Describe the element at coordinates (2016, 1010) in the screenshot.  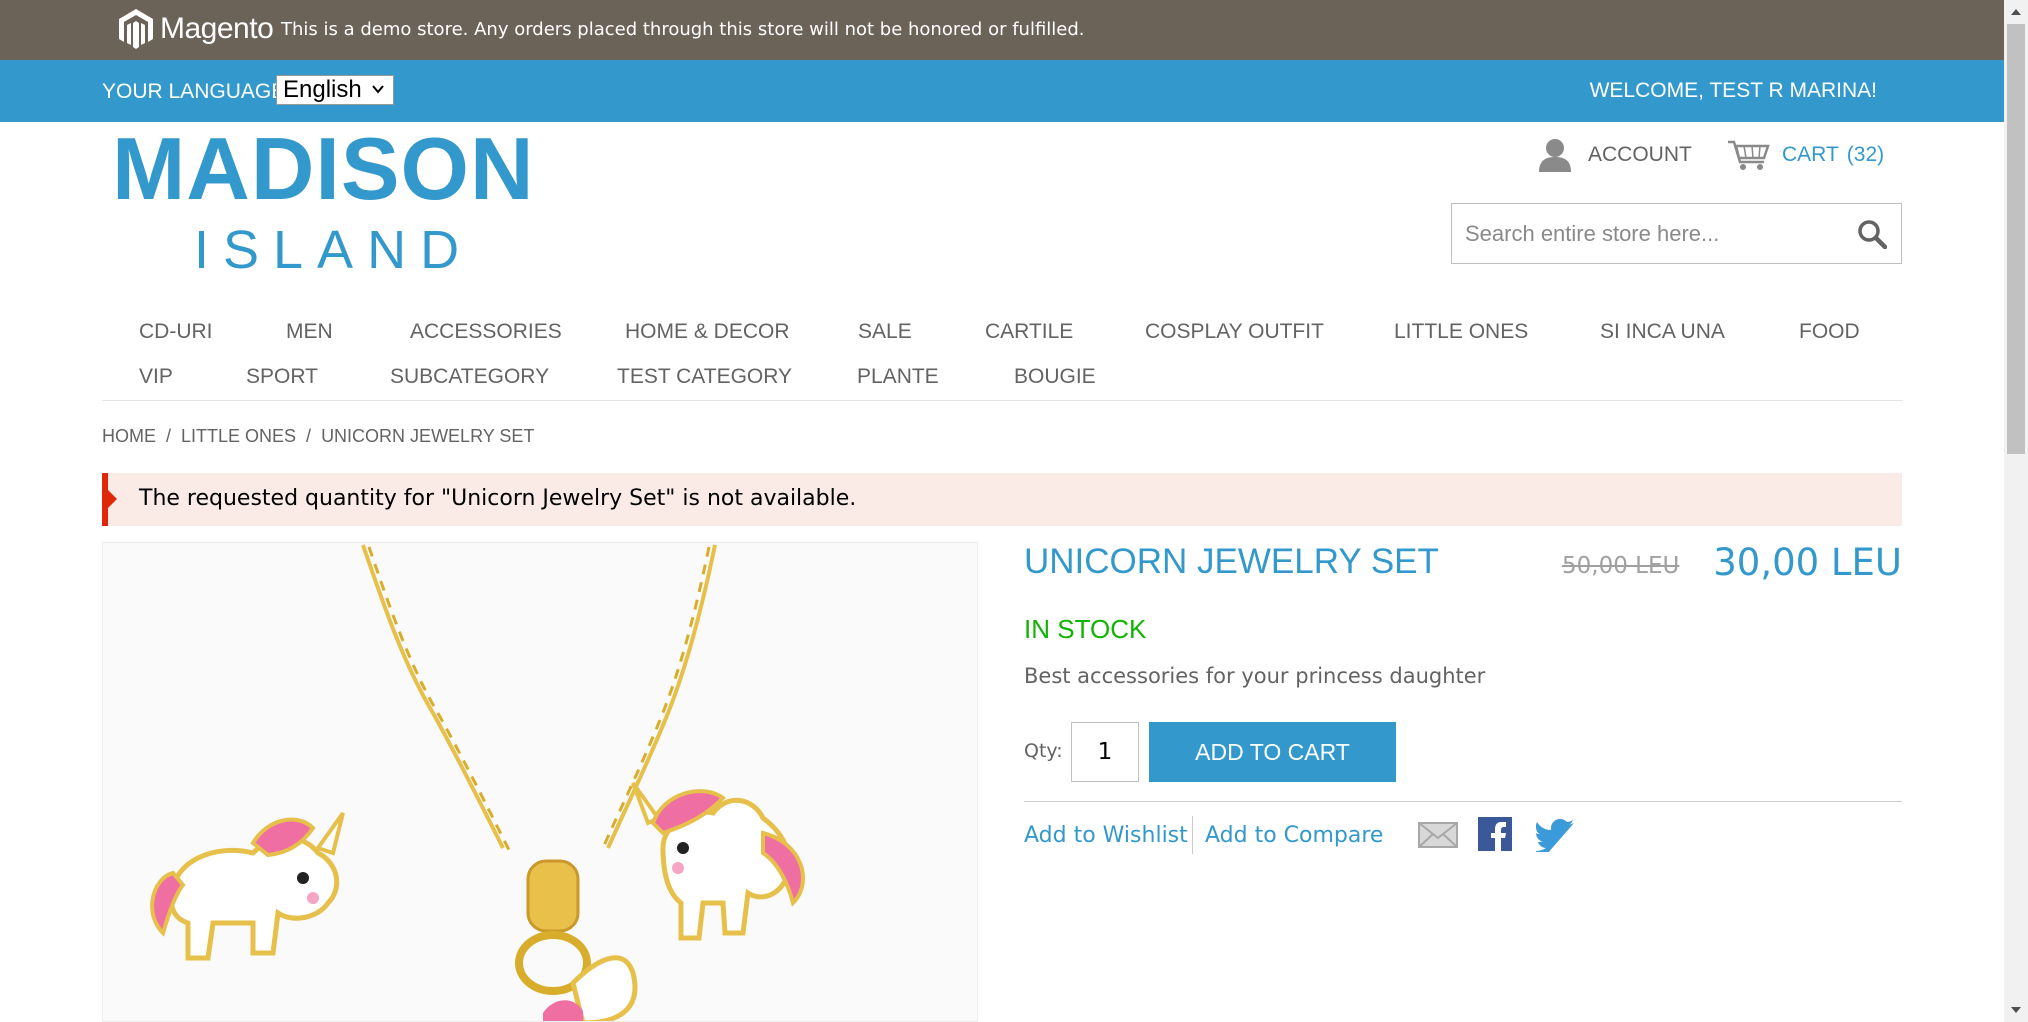
I see `scroll-down-icon` at that location.